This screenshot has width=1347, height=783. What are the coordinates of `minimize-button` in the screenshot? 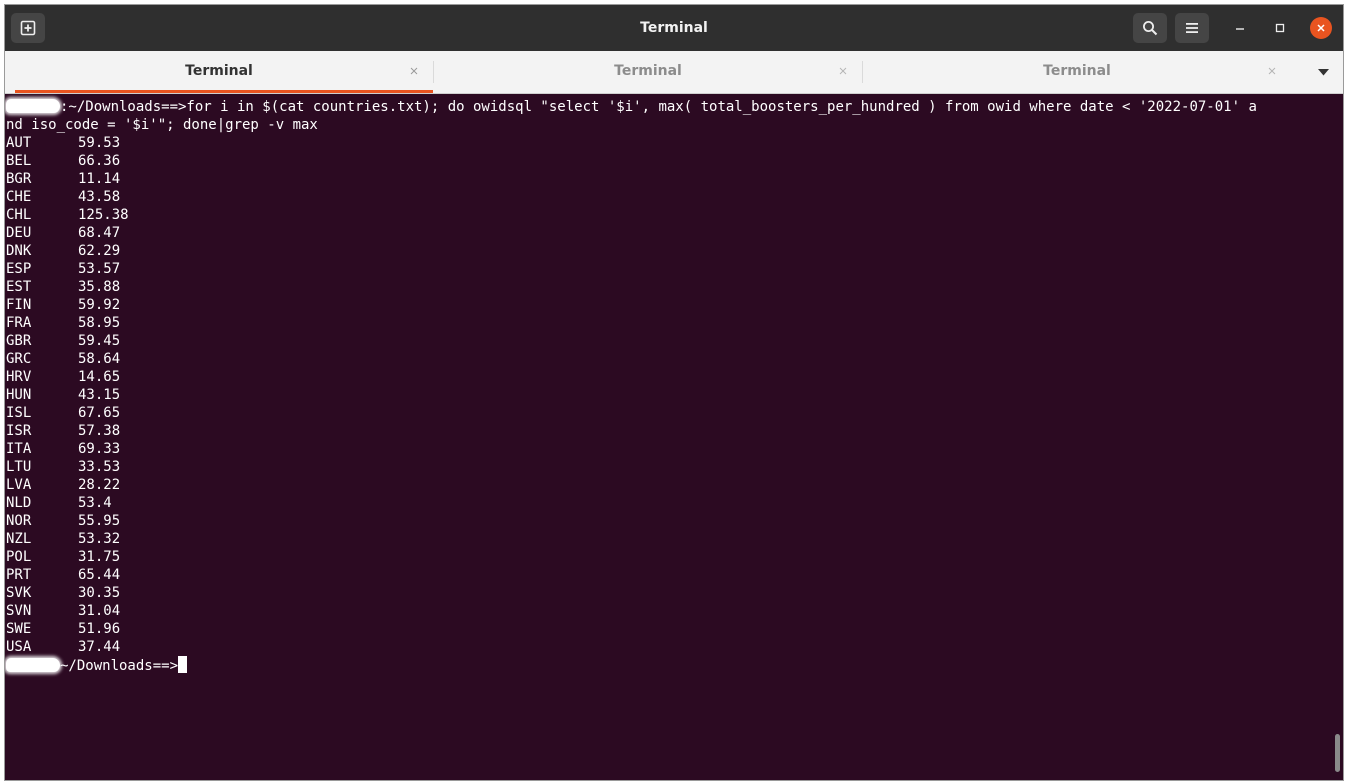 It's located at (1240, 28).